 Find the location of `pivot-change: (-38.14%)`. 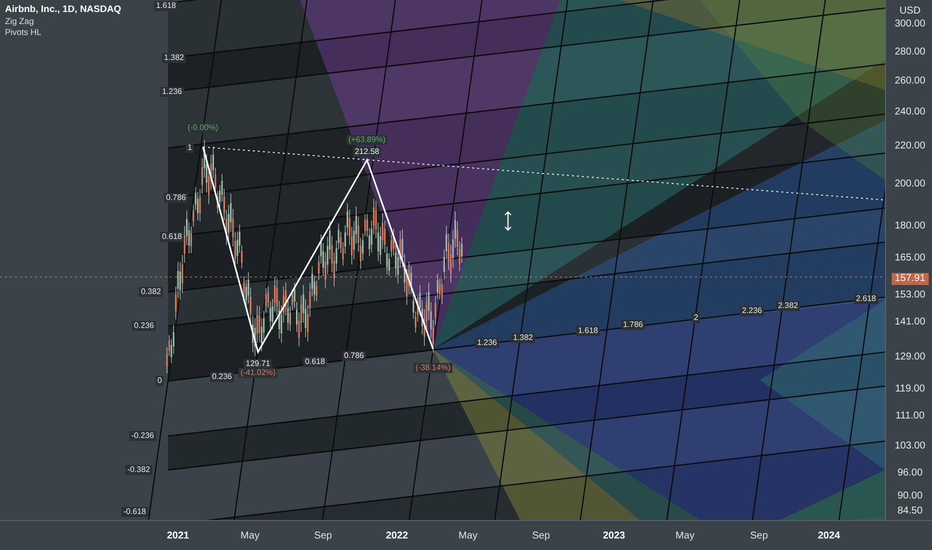

pivot-change: (-38.14%) is located at coordinates (433, 368).